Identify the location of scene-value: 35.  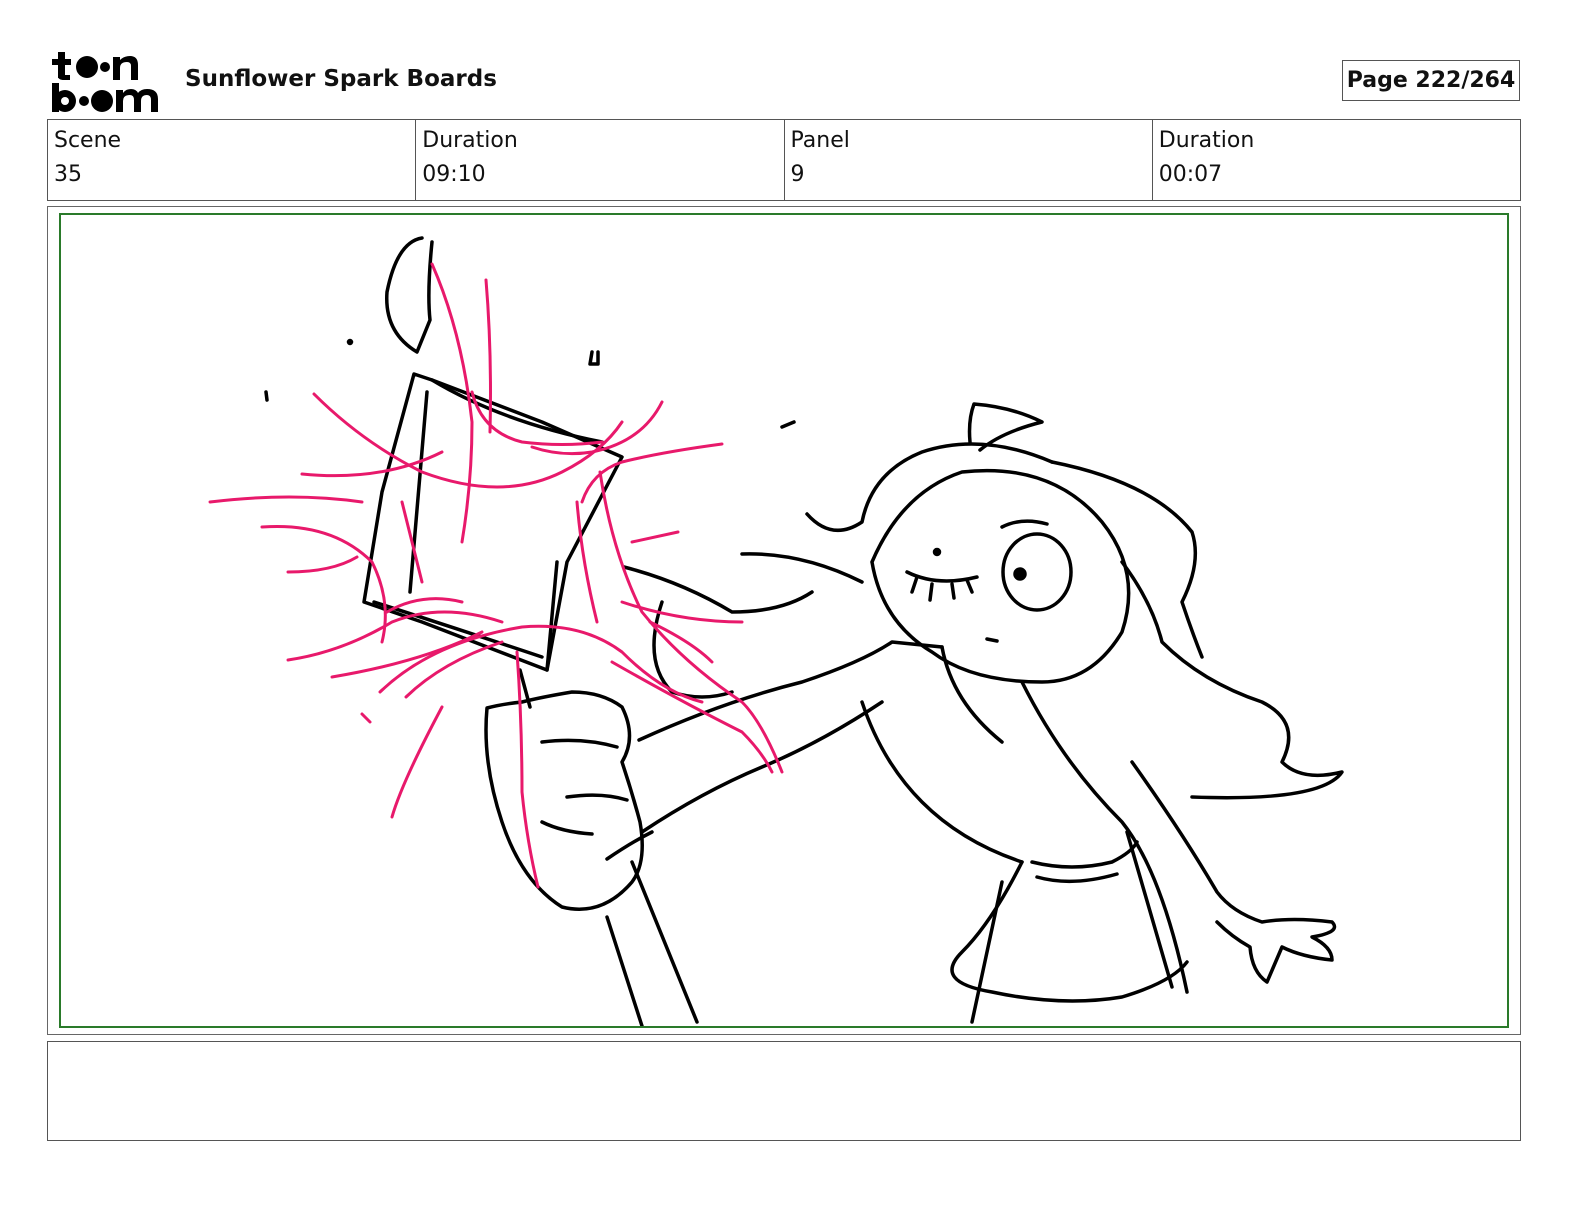
(68, 174).